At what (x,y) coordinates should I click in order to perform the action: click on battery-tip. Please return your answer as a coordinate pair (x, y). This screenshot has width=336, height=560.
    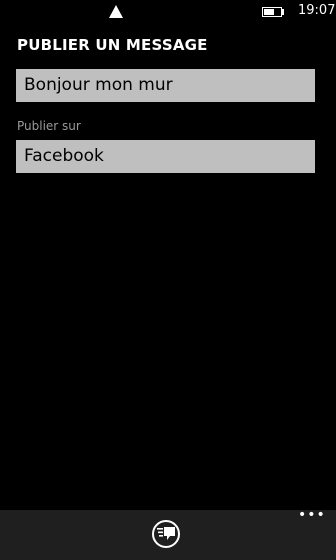
    Looking at the image, I should click on (283, 12).